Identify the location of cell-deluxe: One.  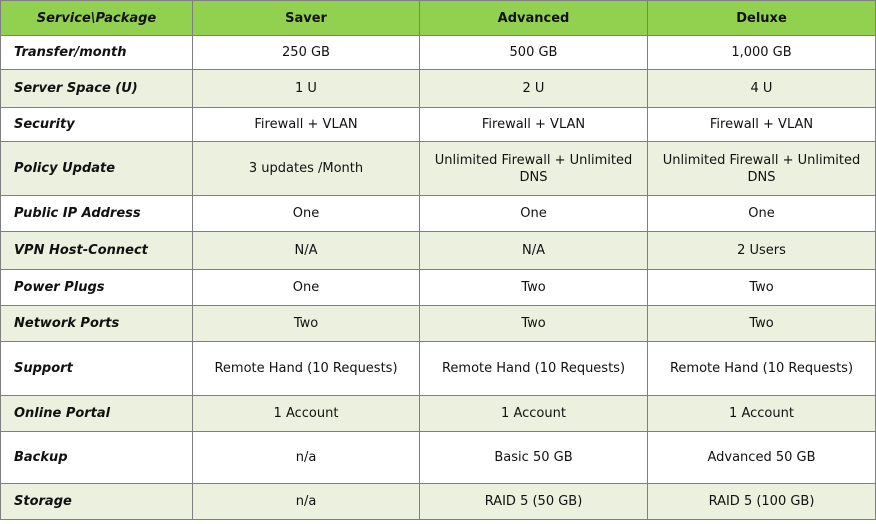
(761, 213).